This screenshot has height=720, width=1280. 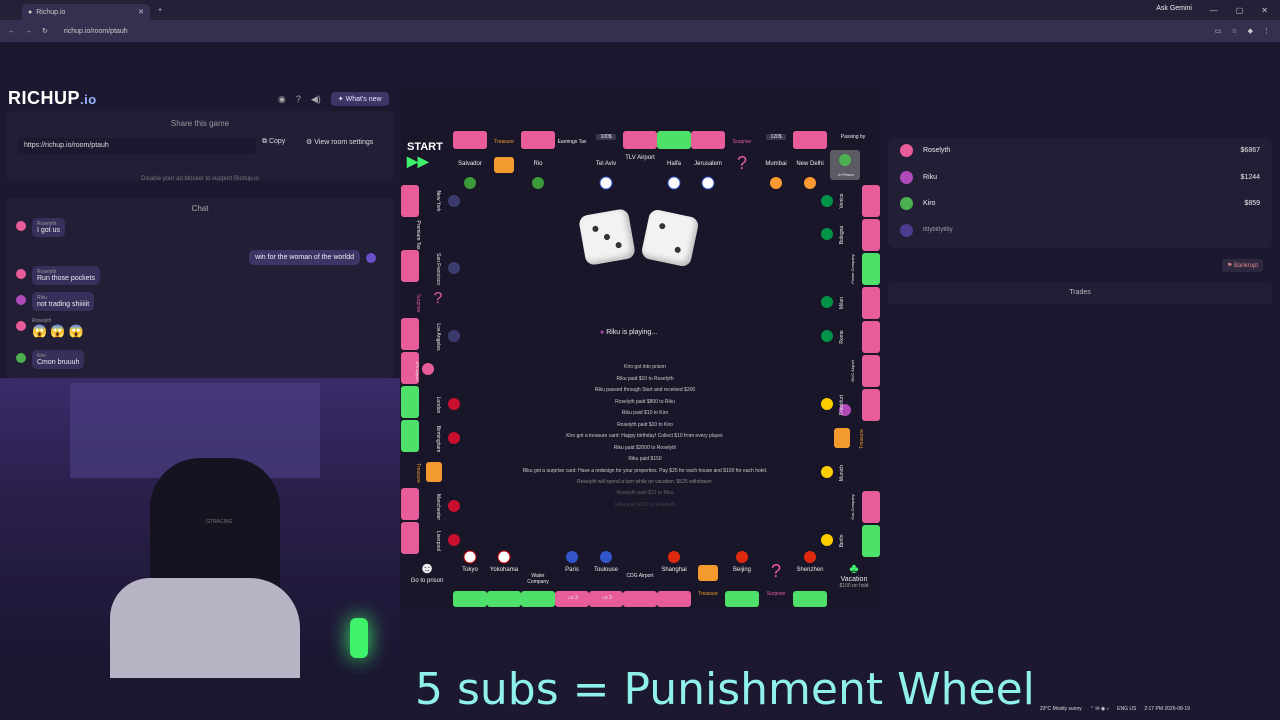 What do you see at coordinates (827, 302) in the screenshot?
I see `flag-italy-icon` at bounding box center [827, 302].